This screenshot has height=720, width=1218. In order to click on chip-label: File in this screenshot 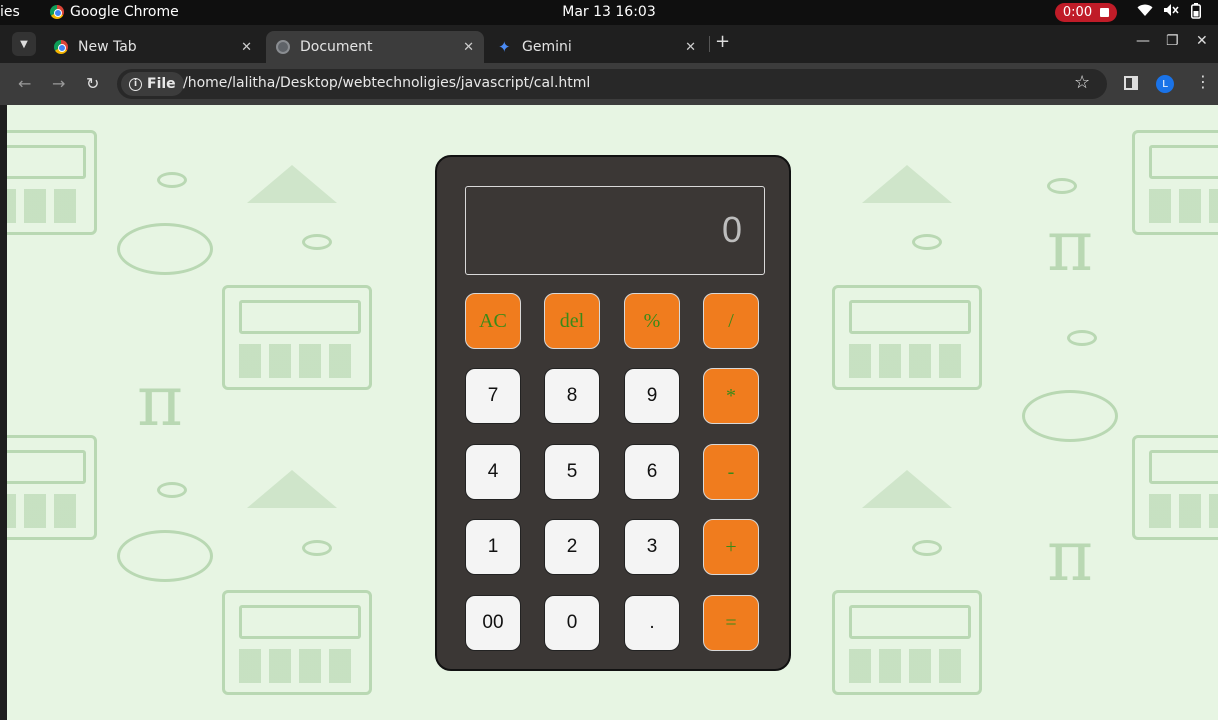, I will do `click(161, 84)`.